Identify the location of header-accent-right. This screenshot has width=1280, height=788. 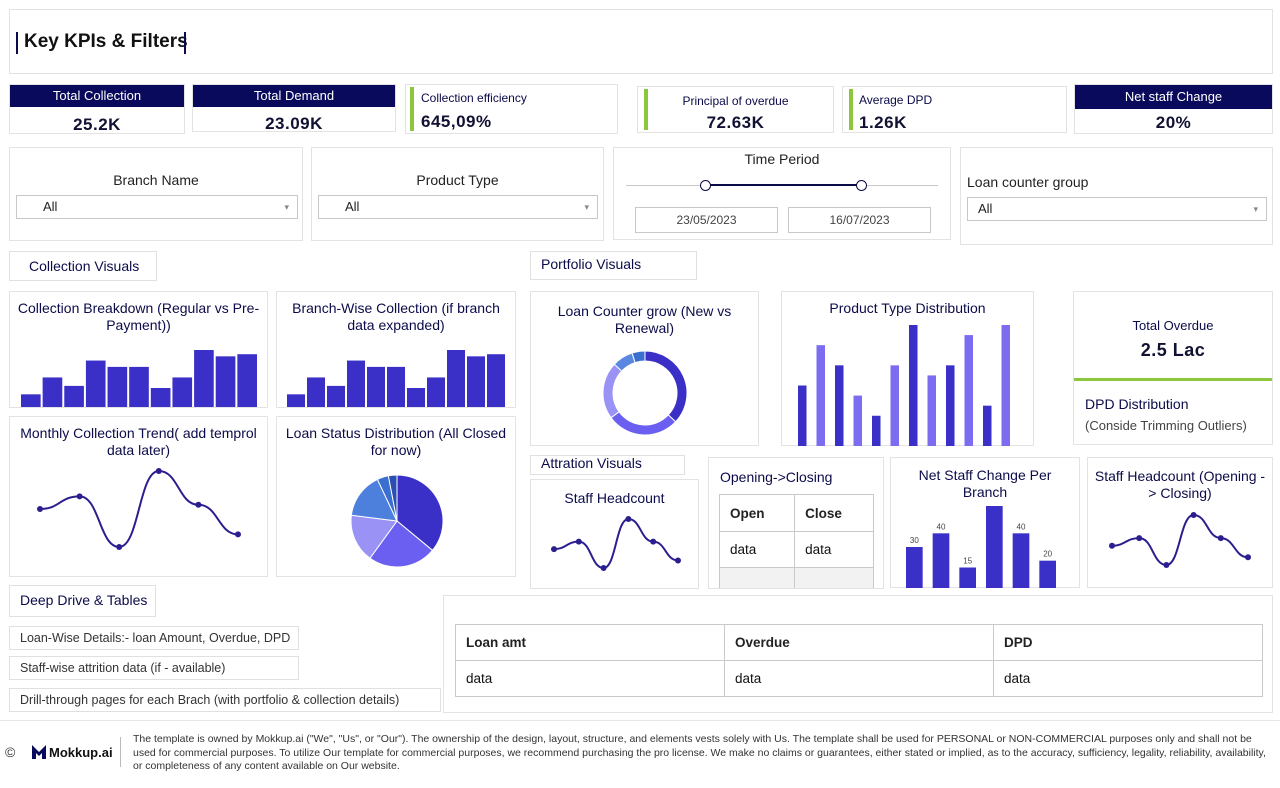
(185, 43).